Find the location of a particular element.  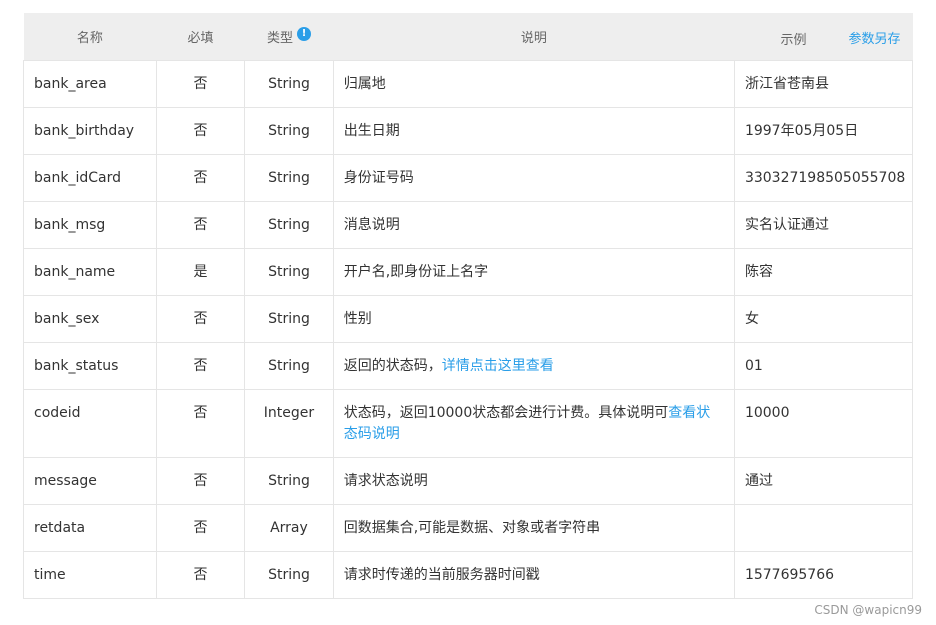

header-type-label: 类型 is located at coordinates (279, 38).